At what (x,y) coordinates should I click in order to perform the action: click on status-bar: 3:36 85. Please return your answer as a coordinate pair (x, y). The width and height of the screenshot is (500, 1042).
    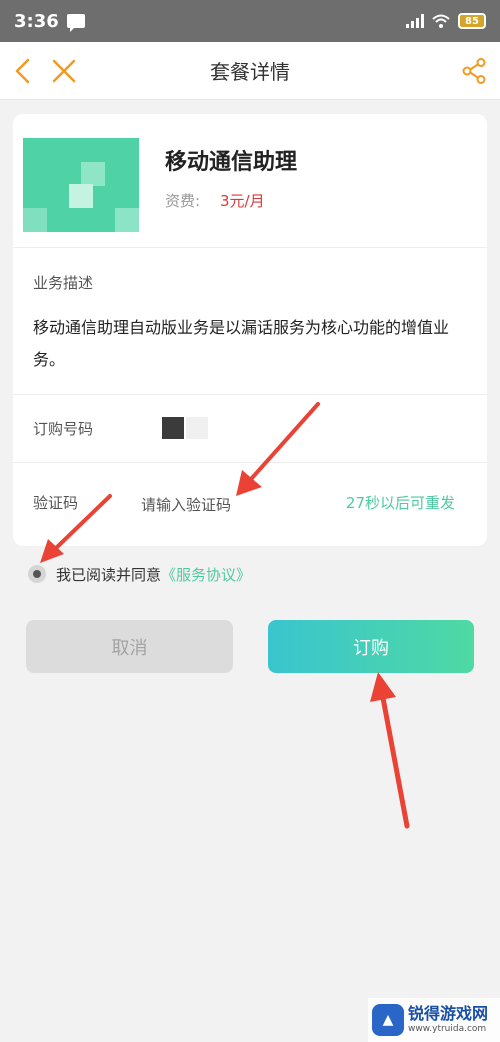
    Looking at the image, I should click on (250, 21).